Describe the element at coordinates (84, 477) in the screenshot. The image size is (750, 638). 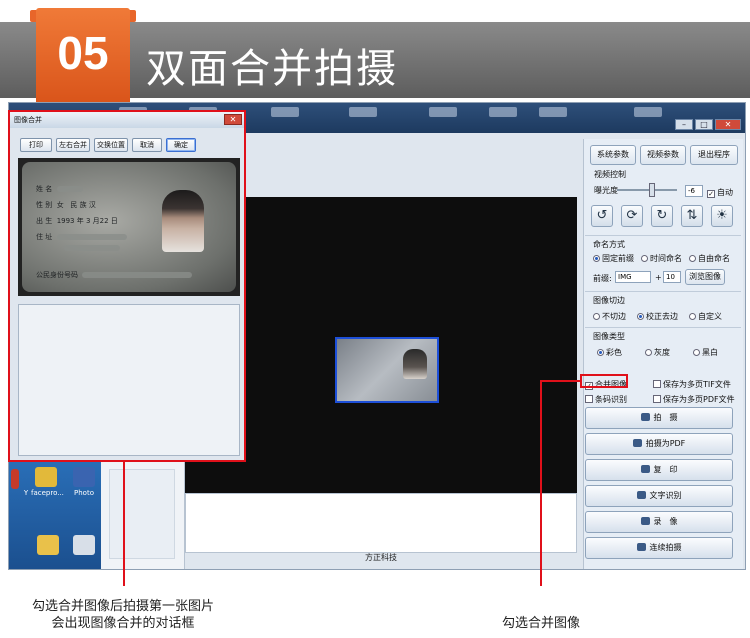
I see `photo-icon` at that location.